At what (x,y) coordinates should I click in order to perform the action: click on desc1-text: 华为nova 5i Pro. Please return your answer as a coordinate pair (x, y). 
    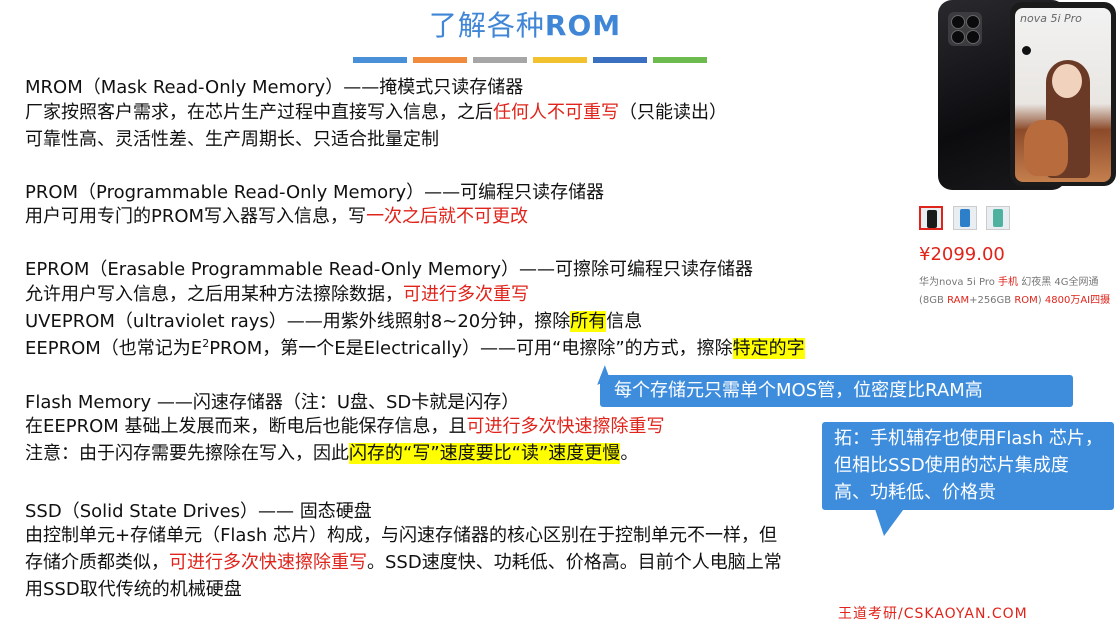
    Looking at the image, I should click on (959, 282).